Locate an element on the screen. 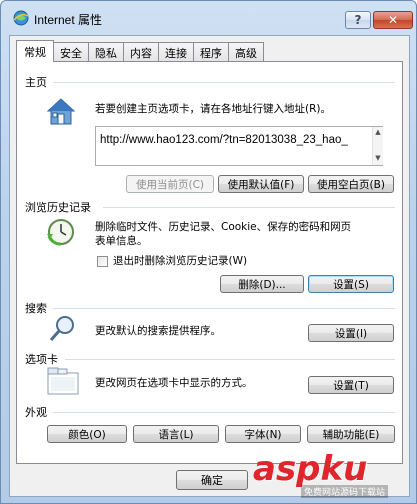 The height and width of the screenshot is (504, 417). tabs-settings-button: 设置(T) is located at coordinates (351, 385).